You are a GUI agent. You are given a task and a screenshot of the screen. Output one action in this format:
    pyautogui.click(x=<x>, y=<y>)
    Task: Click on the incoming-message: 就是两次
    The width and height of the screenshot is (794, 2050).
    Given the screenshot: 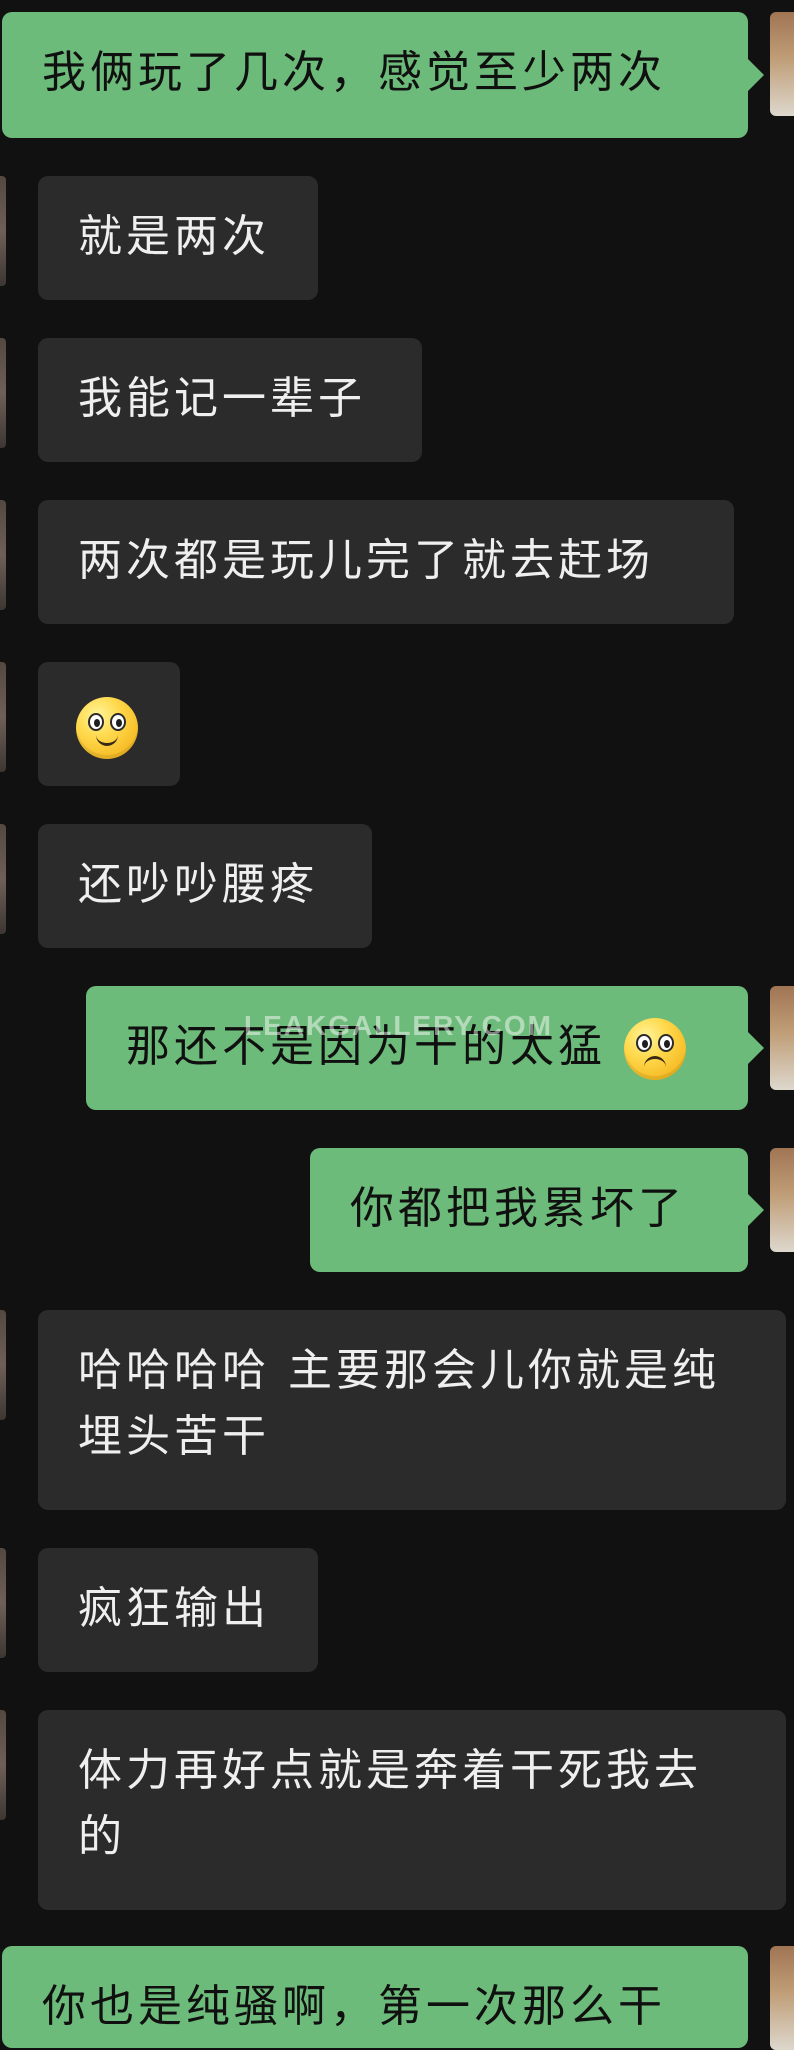 What is the action you would take?
    pyautogui.click(x=178, y=238)
    